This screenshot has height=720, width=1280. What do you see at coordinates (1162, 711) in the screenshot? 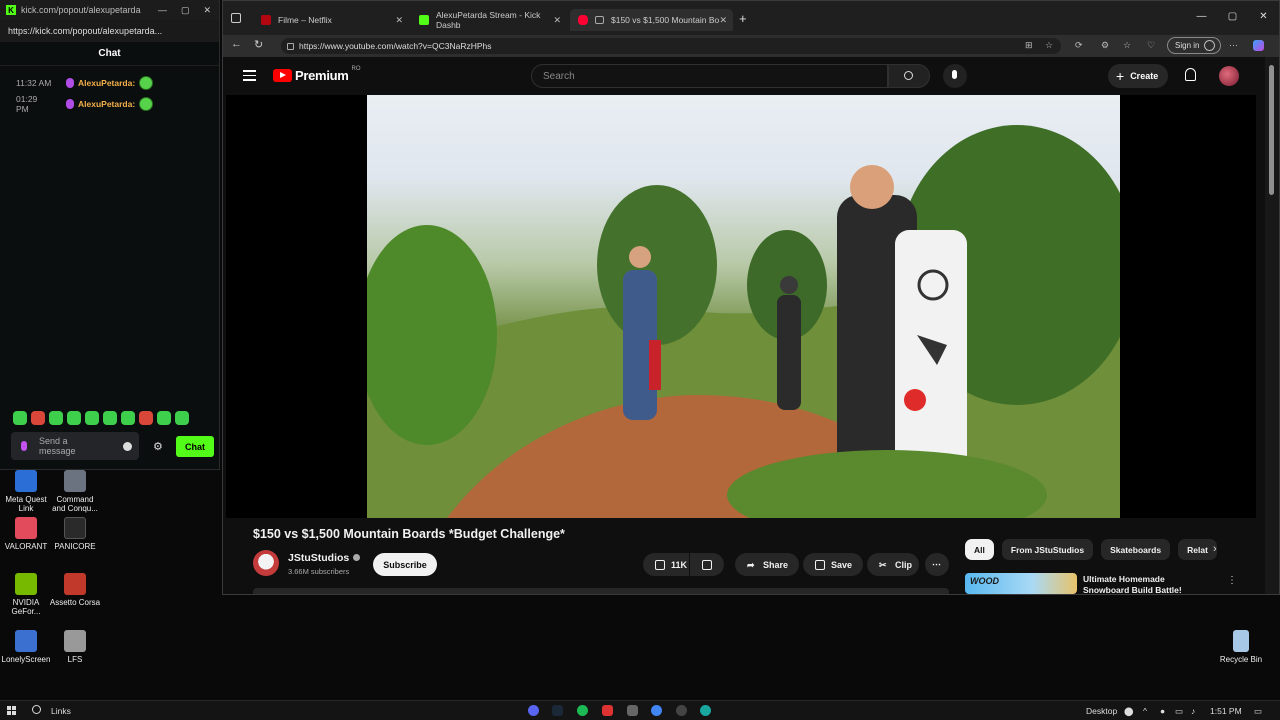
I see `mic-icon: ●` at bounding box center [1162, 711].